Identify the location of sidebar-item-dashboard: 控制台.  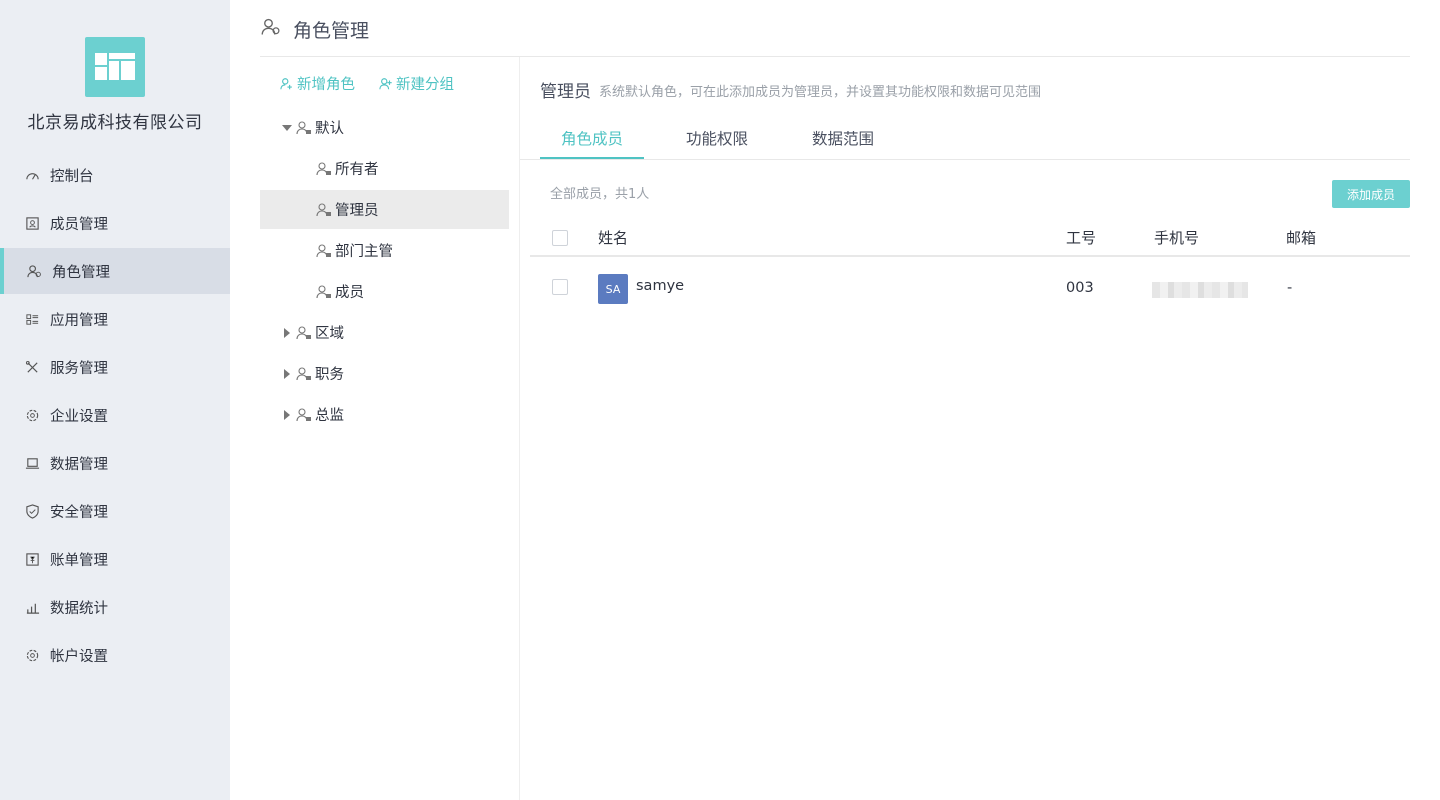
(115, 175).